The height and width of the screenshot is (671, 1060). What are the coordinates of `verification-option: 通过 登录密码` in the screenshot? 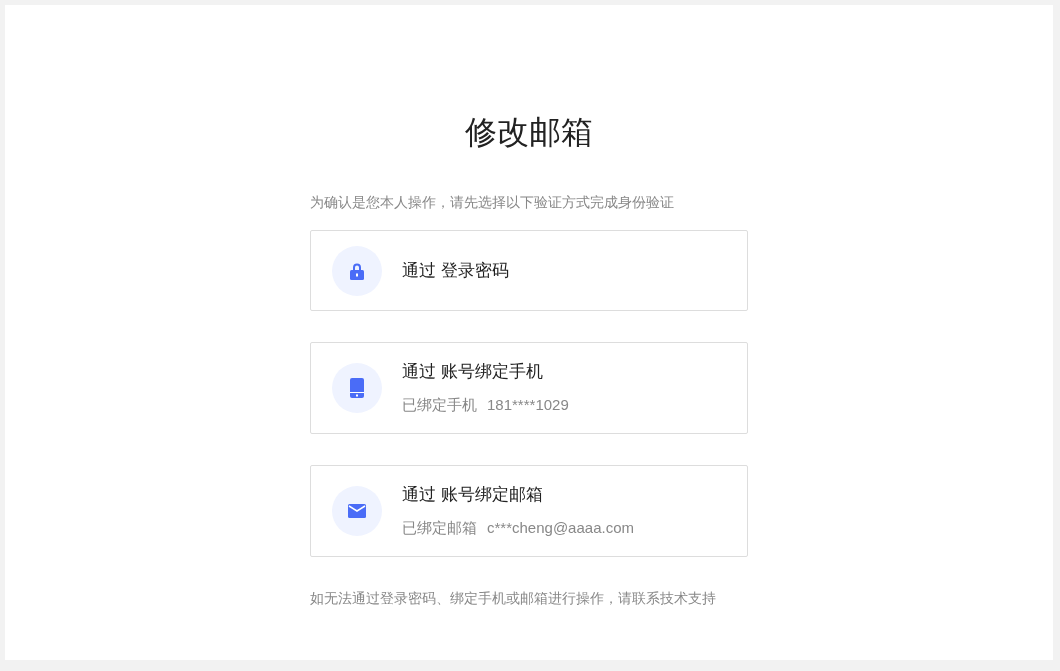 It's located at (529, 270).